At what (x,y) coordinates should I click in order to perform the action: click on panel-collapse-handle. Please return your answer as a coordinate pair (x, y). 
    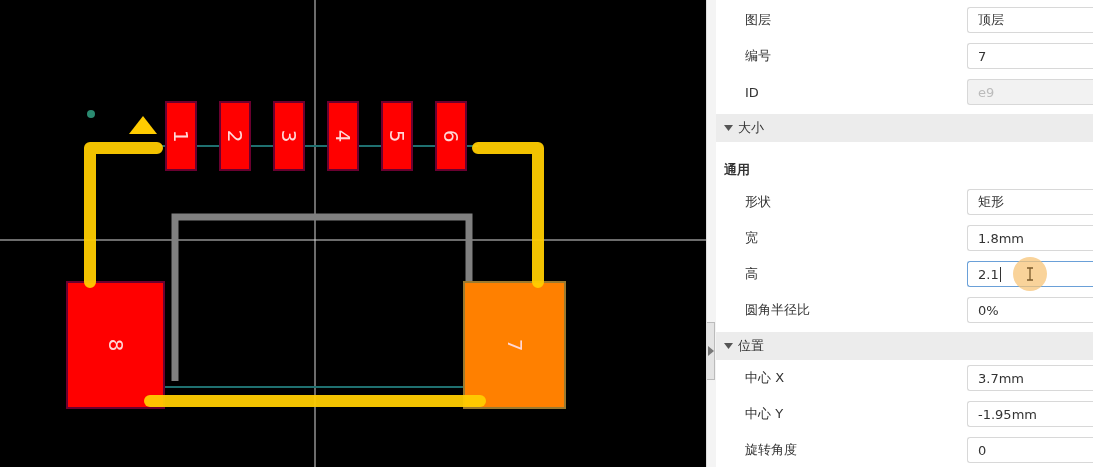
    Looking at the image, I should click on (711, 351).